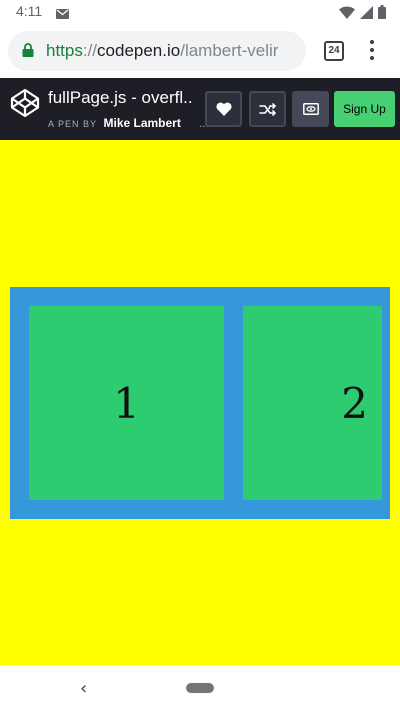 The image size is (400, 711). Describe the element at coordinates (62, 15) in the screenshot. I see `gmail-icon` at that location.